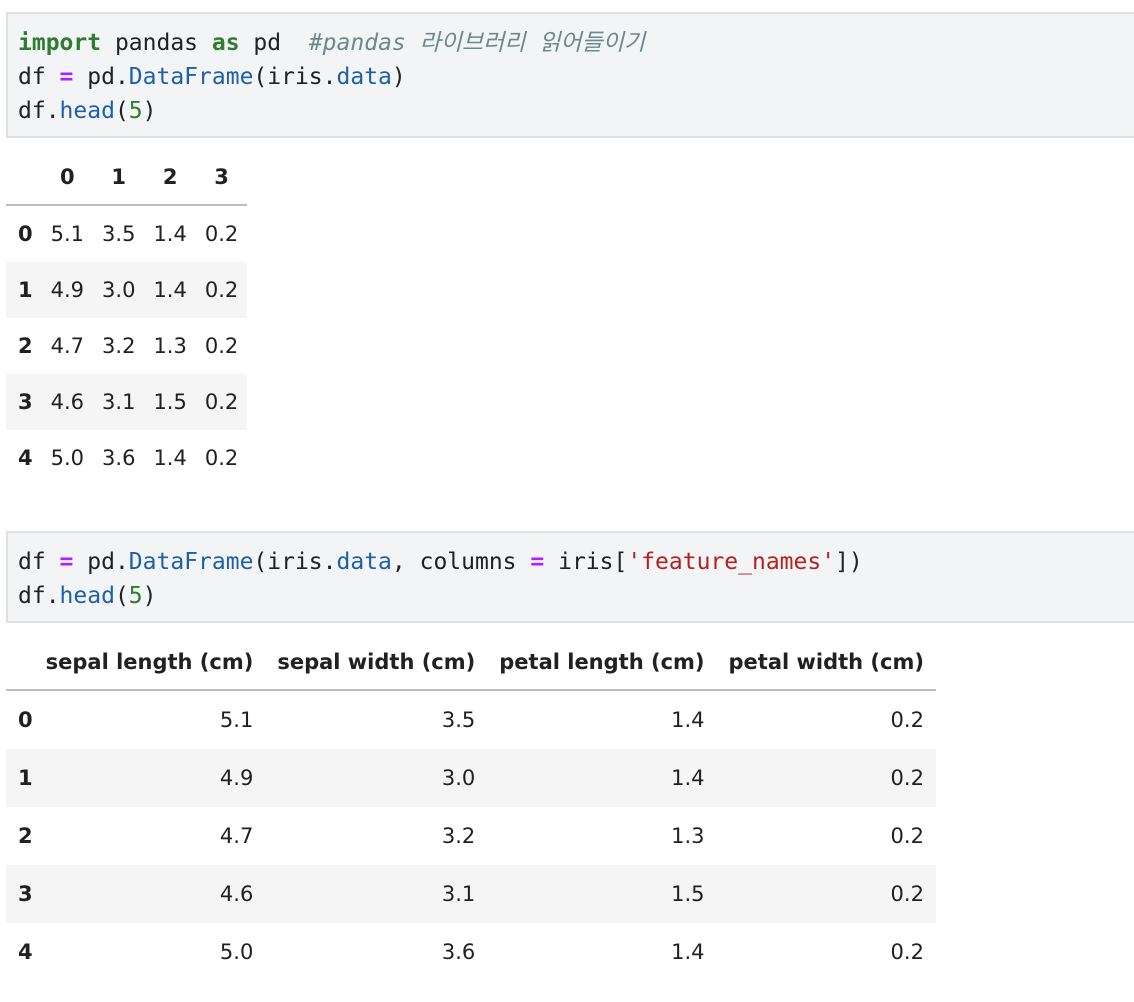 This screenshot has width=1134, height=1002. What do you see at coordinates (119, 178) in the screenshot?
I see `column-header: 1` at bounding box center [119, 178].